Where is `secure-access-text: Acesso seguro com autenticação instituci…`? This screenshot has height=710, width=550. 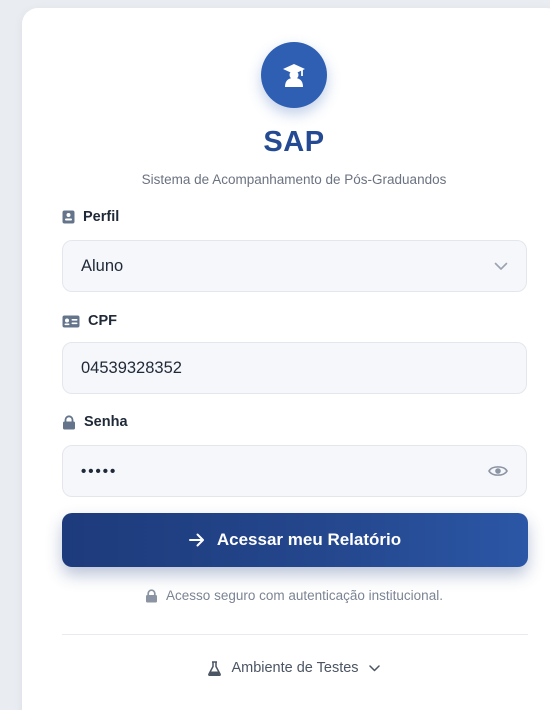
secure-access-text: Acesso seguro com autenticação instituci… is located at coordinates (304, 595).